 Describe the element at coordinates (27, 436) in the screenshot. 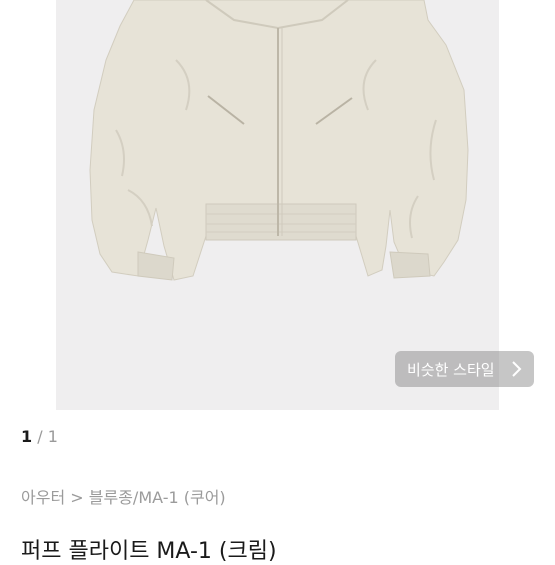

I see `image-counter-current: 1` at that location.